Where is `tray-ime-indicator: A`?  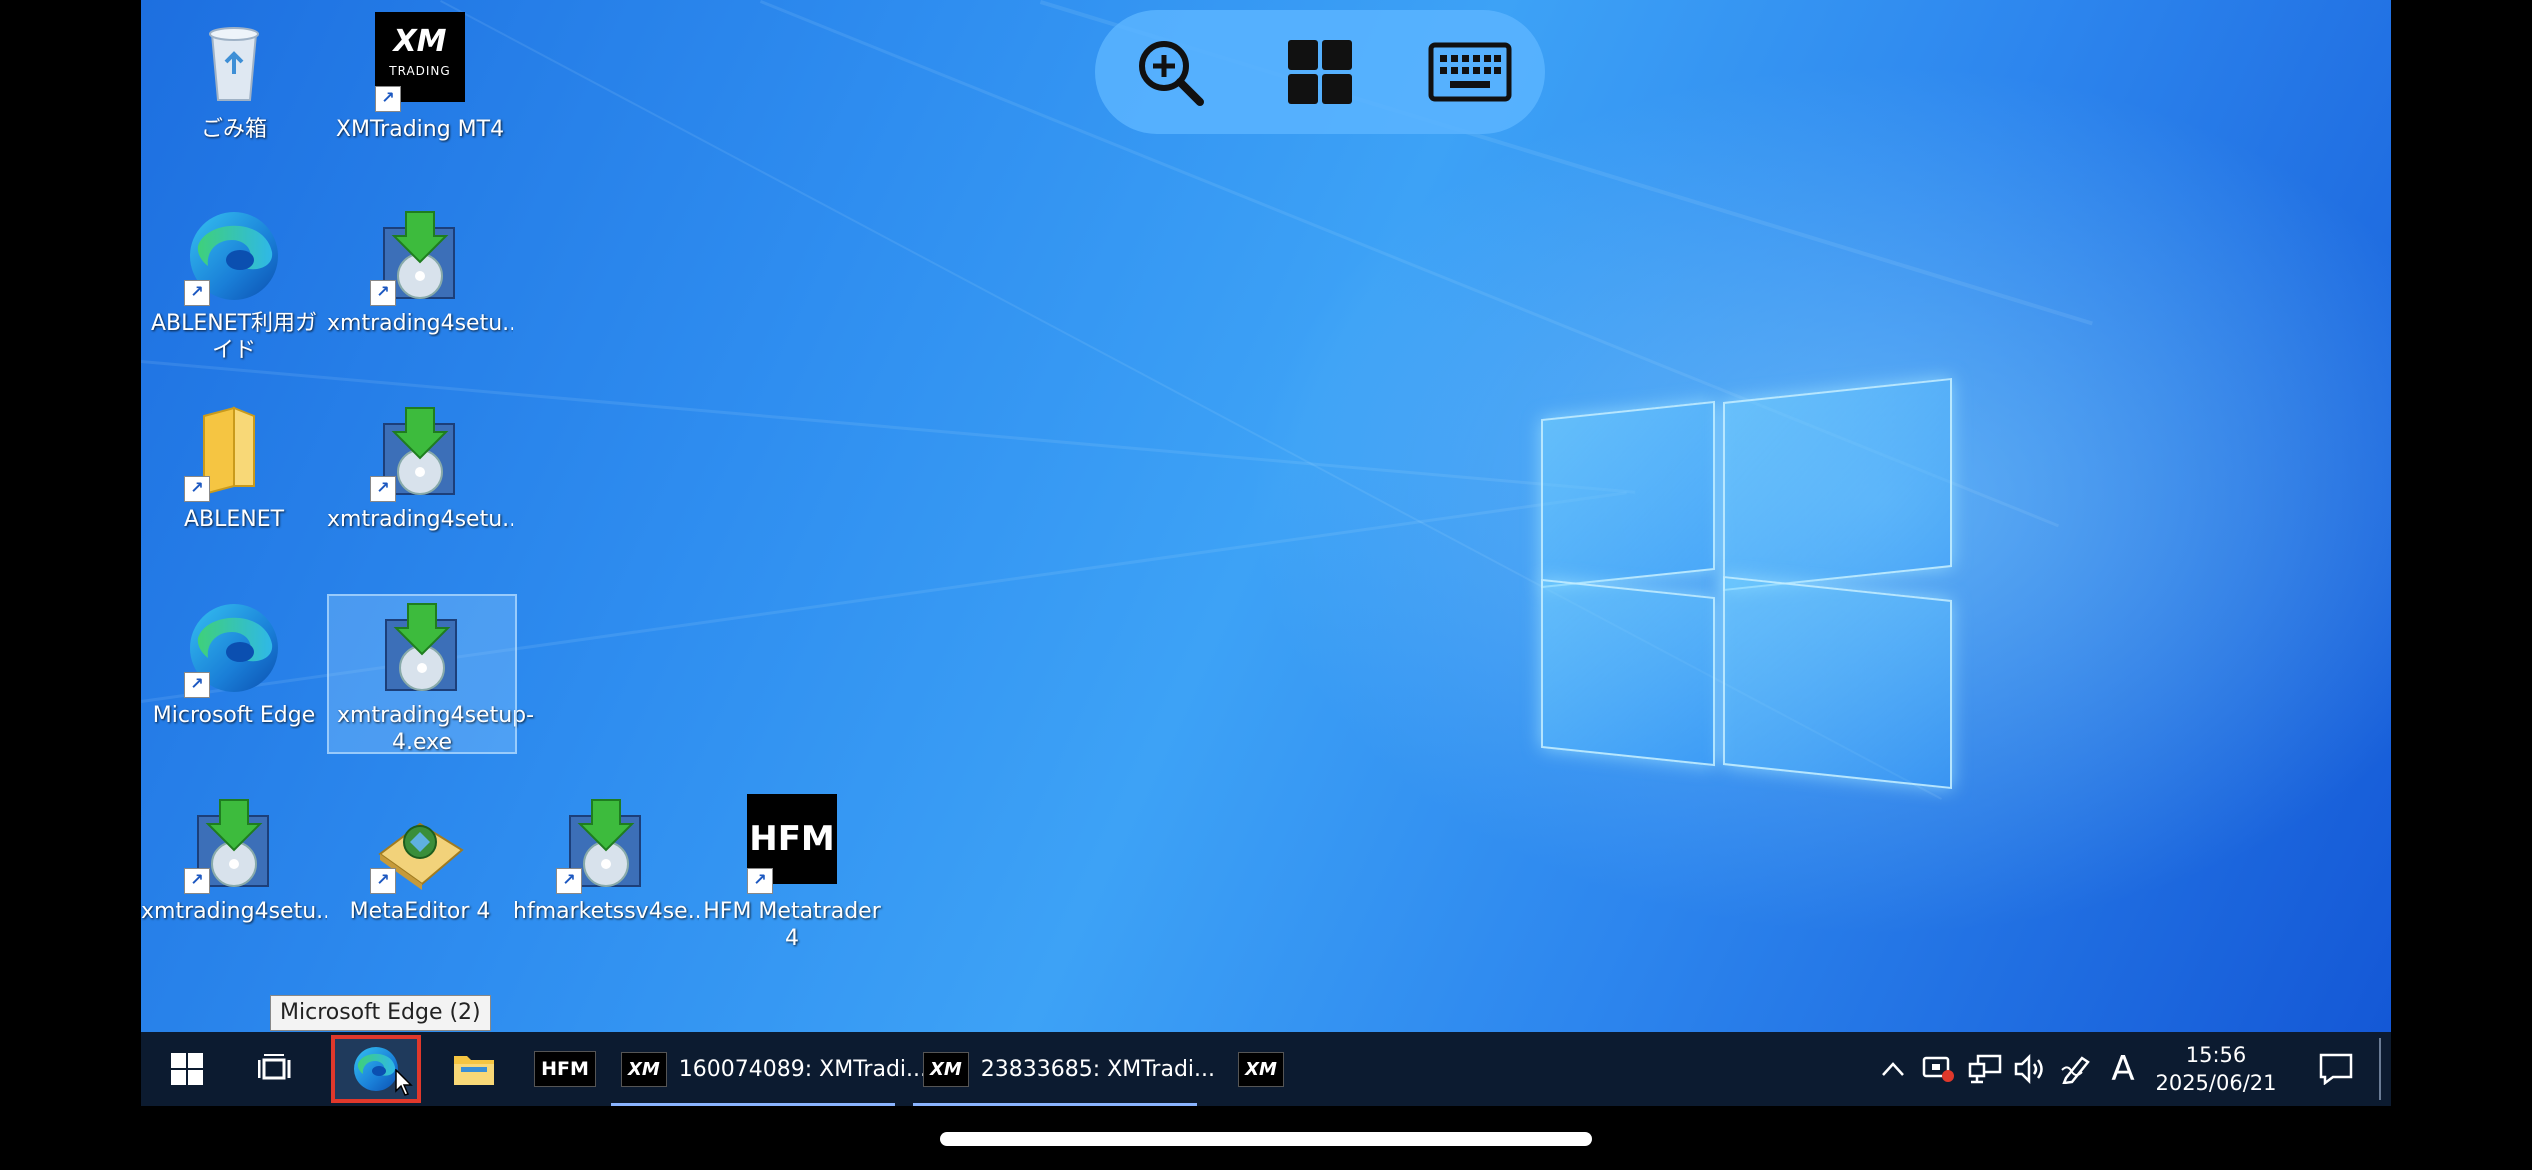
tray-ime-indicator: A is located at coordinates (2123, 1069).